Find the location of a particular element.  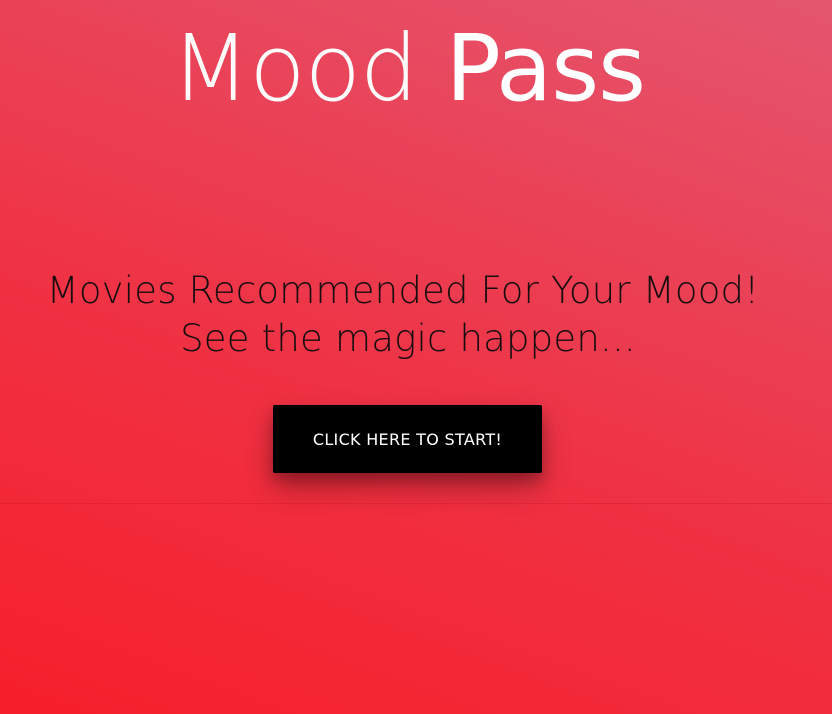

brand-title-bold: Pass is located at coordinates (546, 68).